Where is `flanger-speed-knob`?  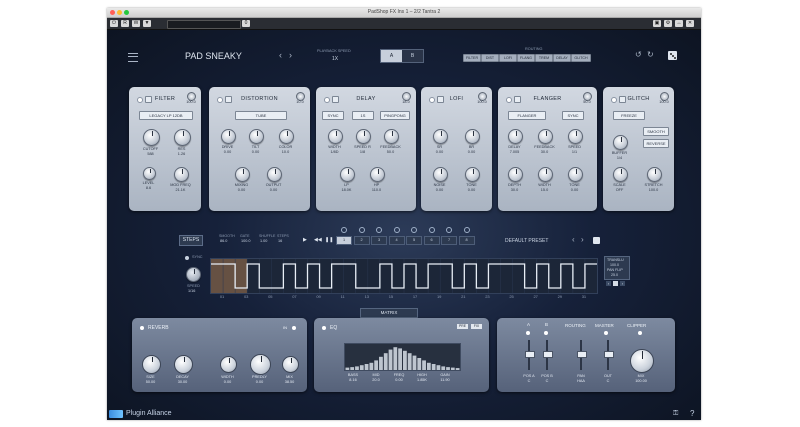
flanger-speed-knob is located at coordinates (575, 136).